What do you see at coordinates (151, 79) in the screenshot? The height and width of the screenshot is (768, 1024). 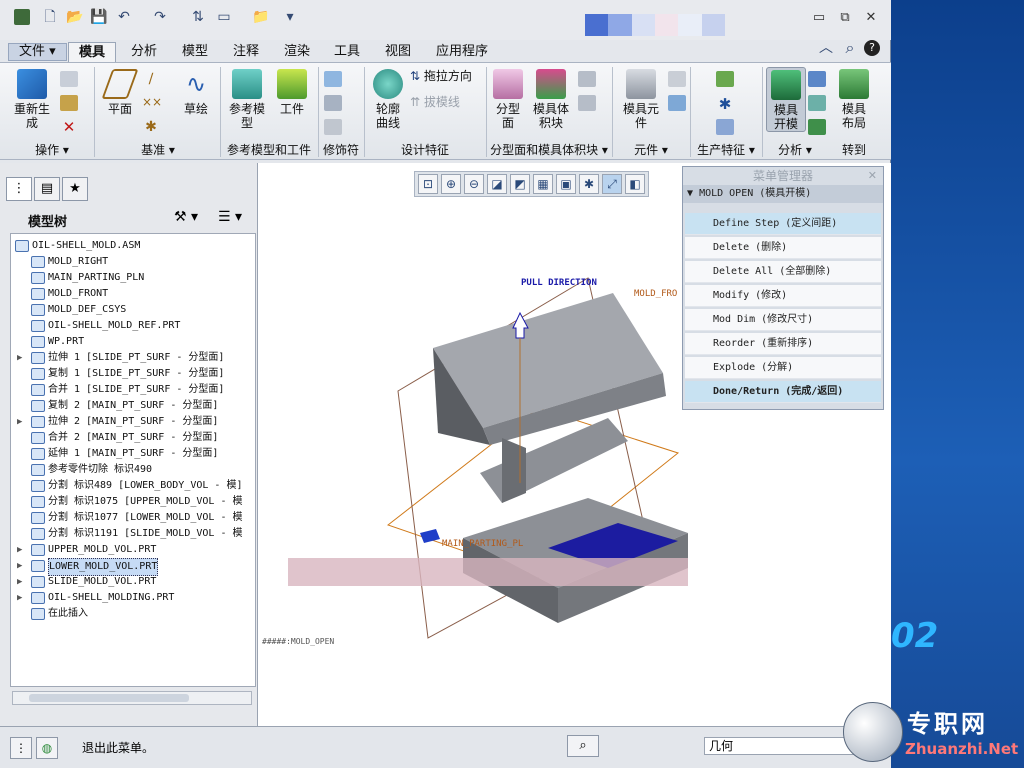 I see `axis-icon: ∕` at bounding box center [151, 79].